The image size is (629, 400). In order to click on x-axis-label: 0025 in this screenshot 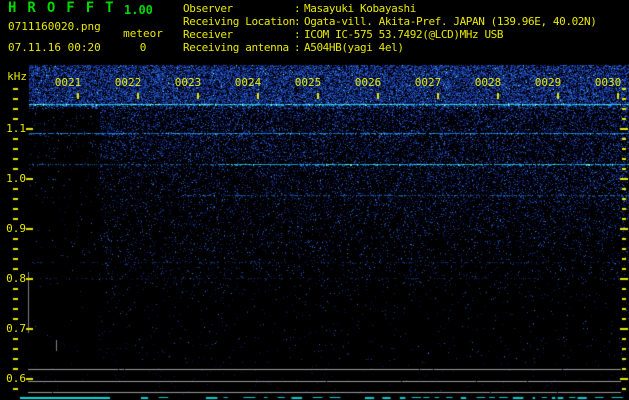, I will do `click(308, 82)`.